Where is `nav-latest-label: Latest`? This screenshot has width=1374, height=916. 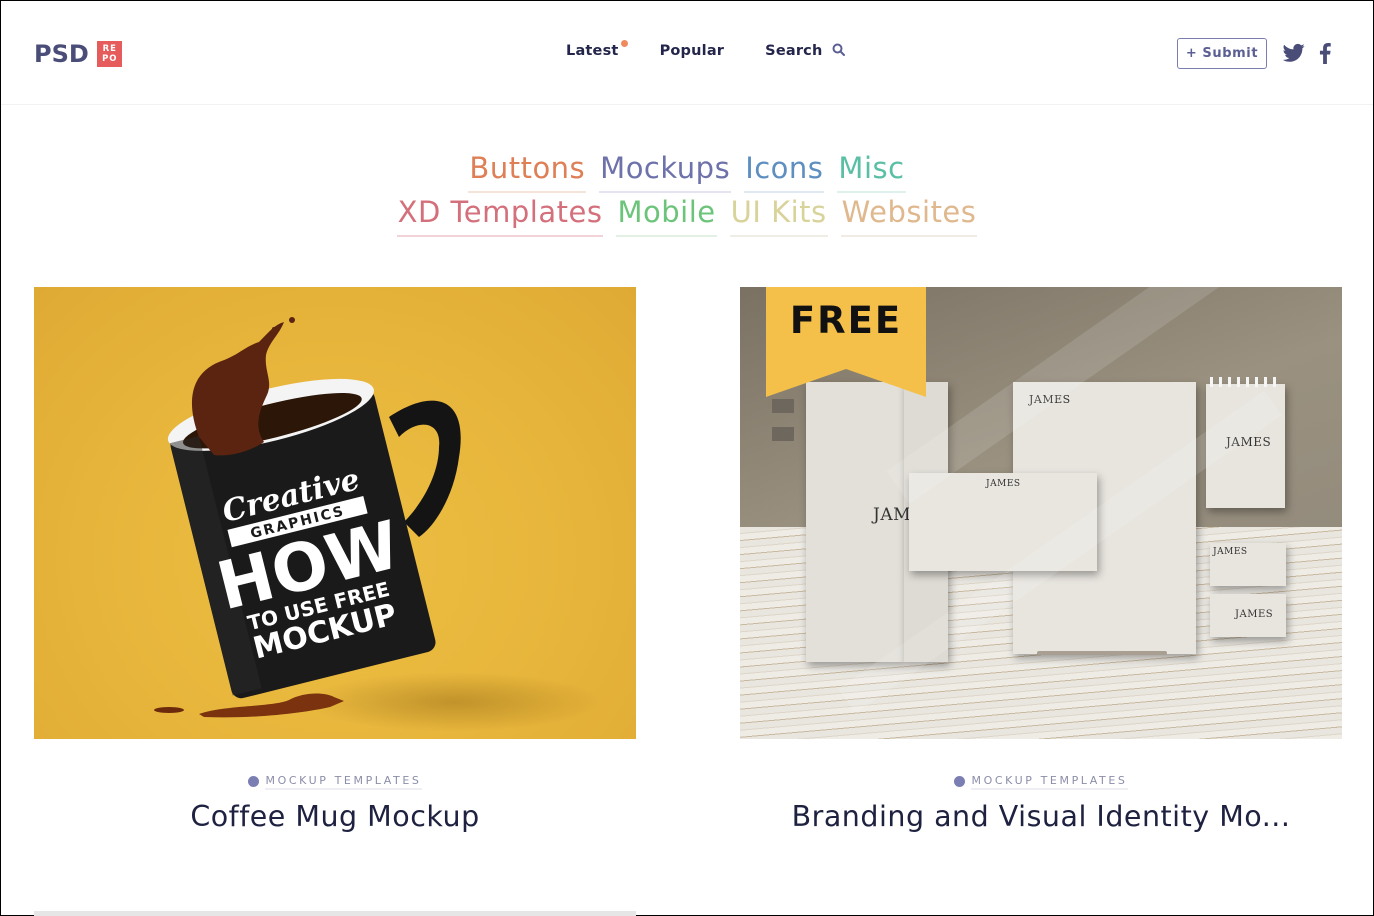 nav-latest-label: Latest is located at coordinates (592, 51).